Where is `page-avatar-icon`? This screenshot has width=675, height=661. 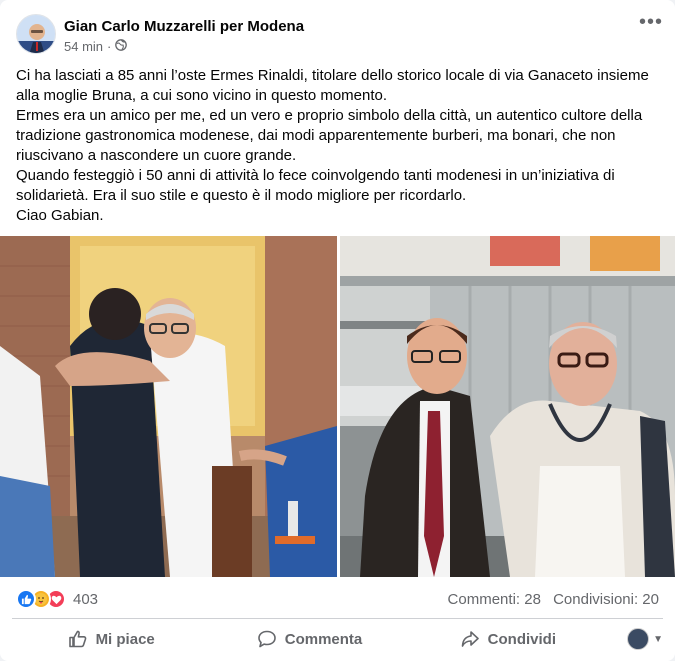 page-avatar-icon is located at coordinates (638, 639).